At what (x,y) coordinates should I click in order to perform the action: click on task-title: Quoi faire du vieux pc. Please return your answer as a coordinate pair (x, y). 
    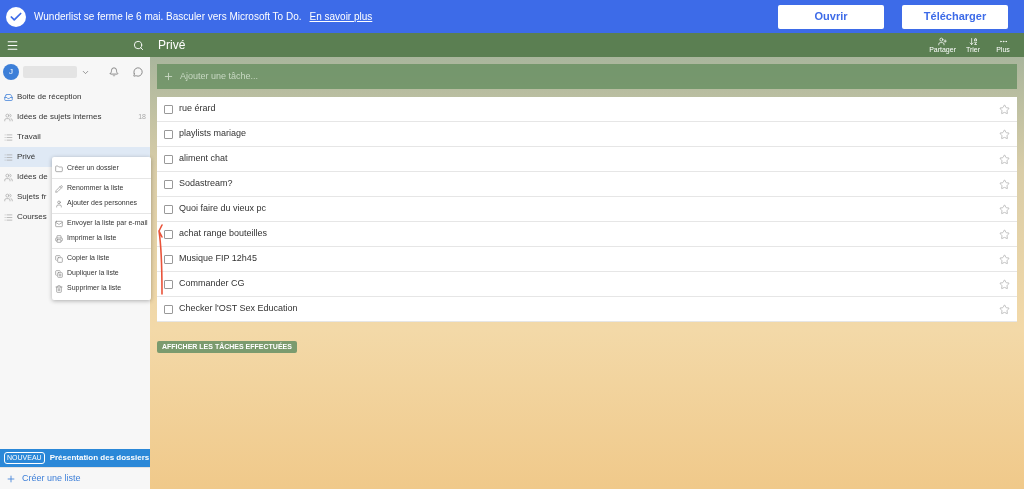
    Looking at the image, I should click on (223, 209).